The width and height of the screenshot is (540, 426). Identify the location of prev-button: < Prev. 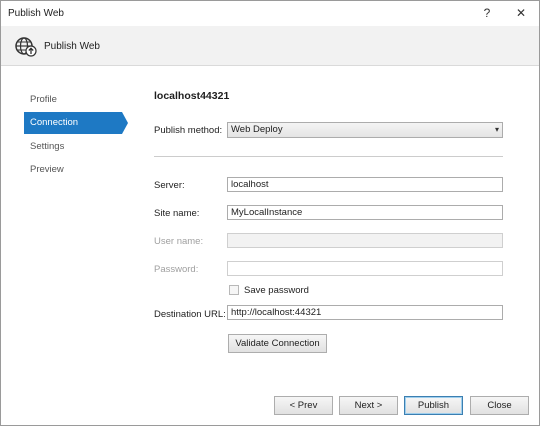
(303, 405).